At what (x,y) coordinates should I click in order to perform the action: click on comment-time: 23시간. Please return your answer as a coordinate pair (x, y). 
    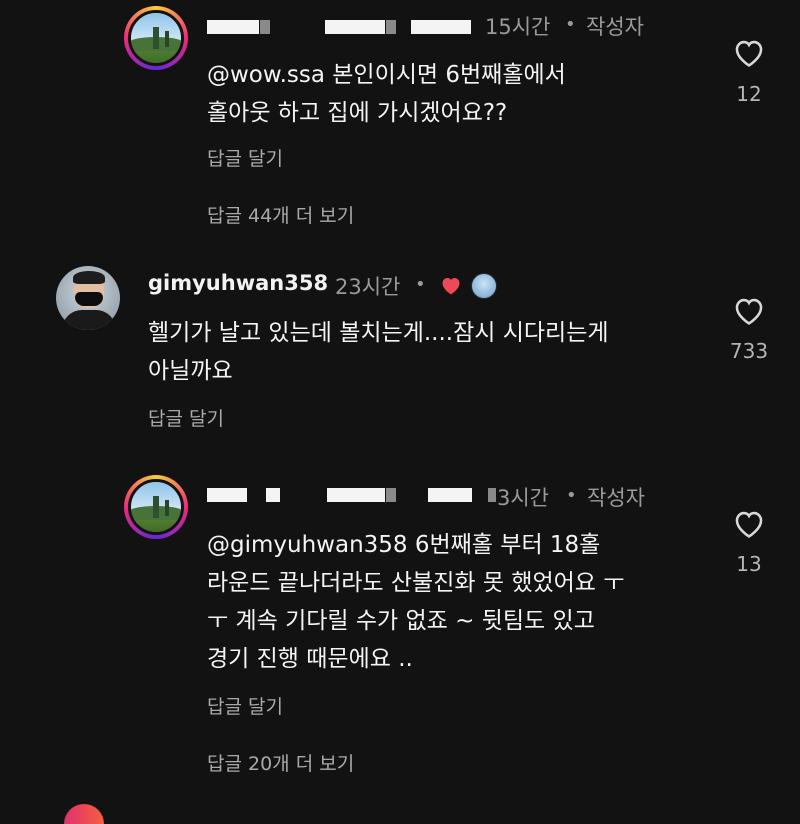
    Looking at the image, I should click on (368, 287).